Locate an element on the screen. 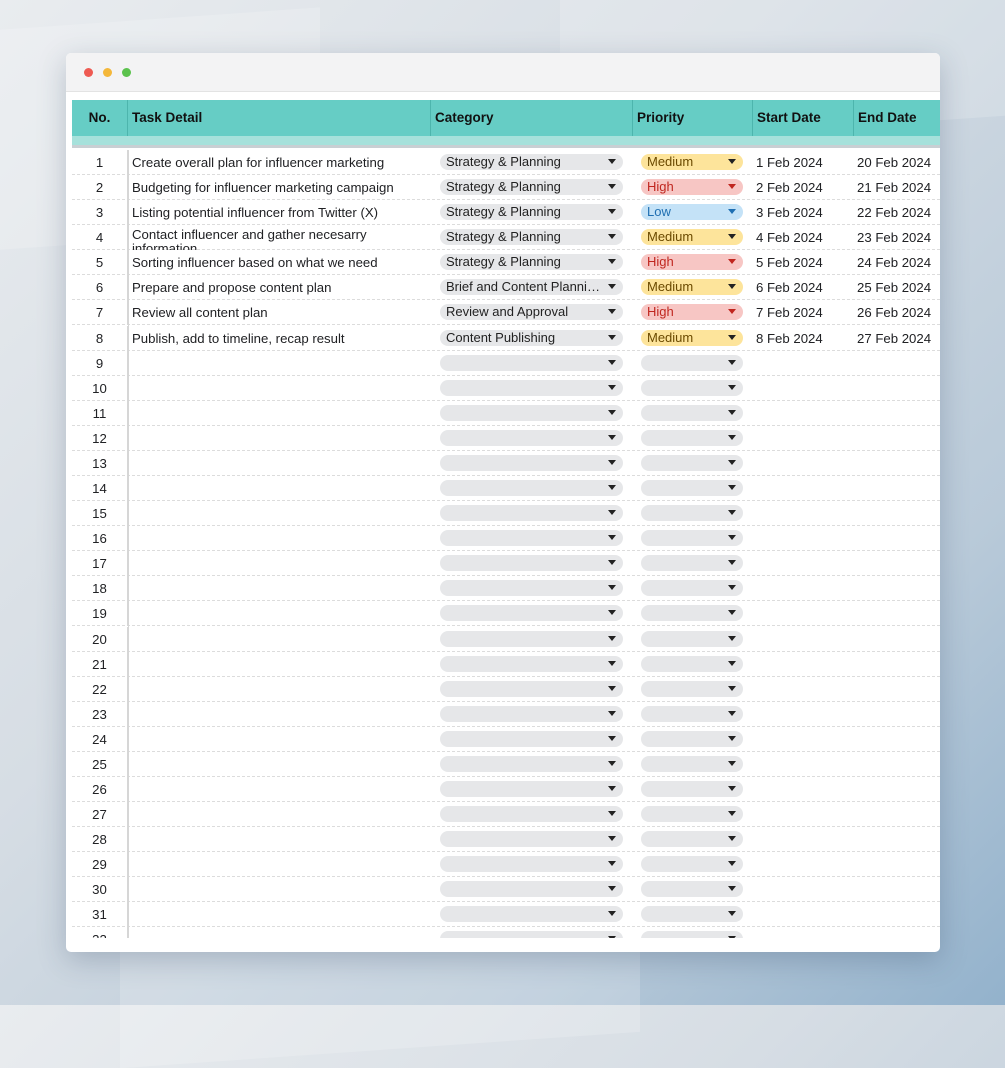 This screenshot has width=1005, height=1068. row-number: 18 is located at coordinates (100, 589).